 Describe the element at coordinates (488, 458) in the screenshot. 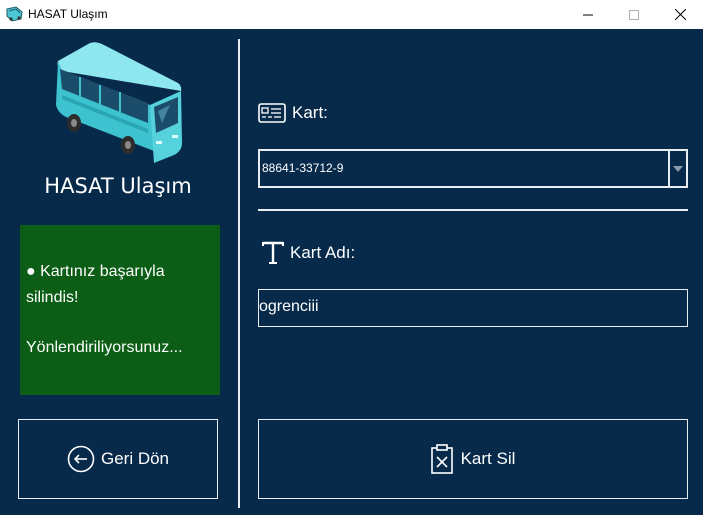

I see `delete-card-button-label: Kart Sil` at that location.